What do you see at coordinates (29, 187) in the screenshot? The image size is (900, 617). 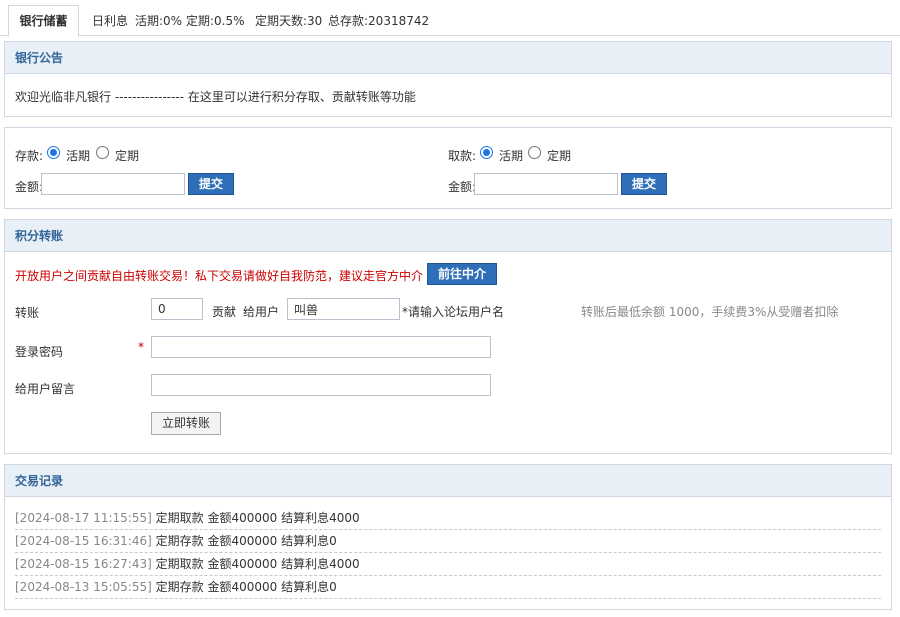 I see `deposit-amount-label: 金额:` at bounding box center [29, 187].